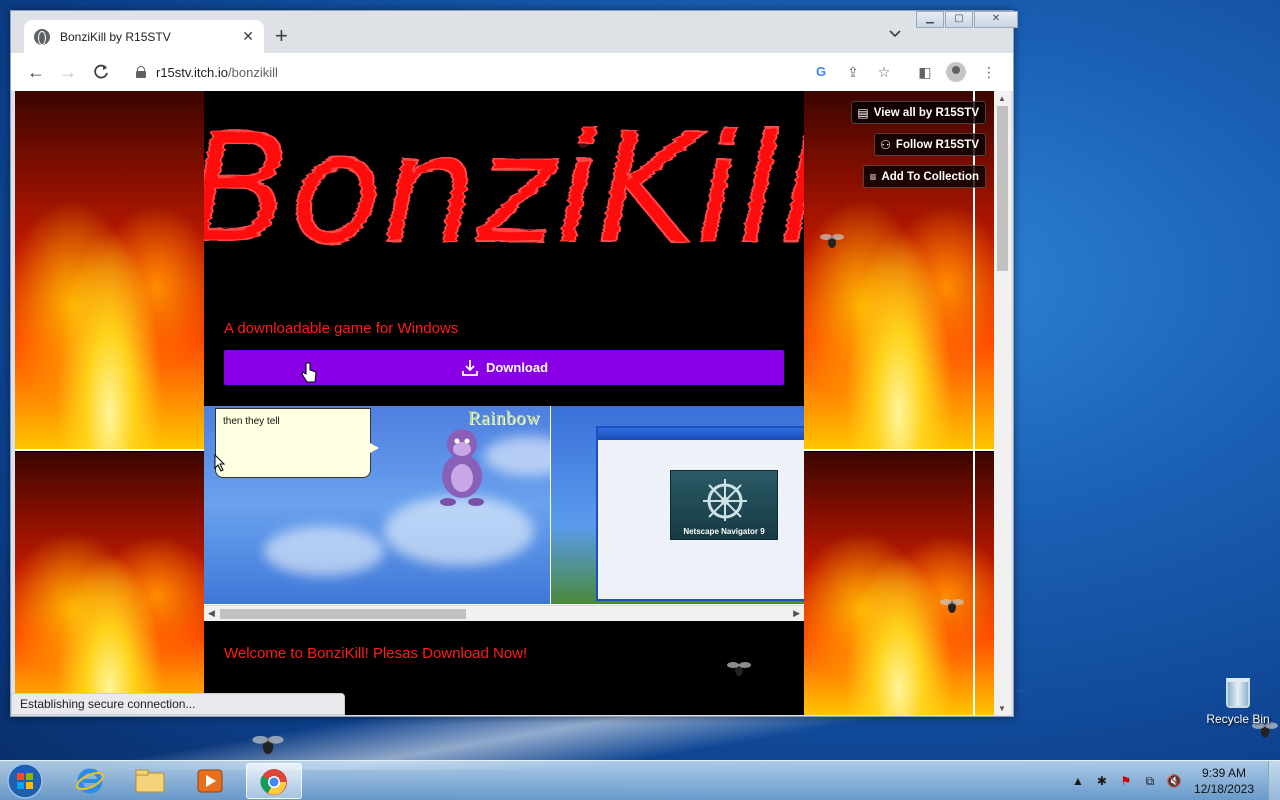  What do you see at coordinates (821, 72) in the screenshot?
I see `google-lens-icon: G` at bounding box center [821, 72].